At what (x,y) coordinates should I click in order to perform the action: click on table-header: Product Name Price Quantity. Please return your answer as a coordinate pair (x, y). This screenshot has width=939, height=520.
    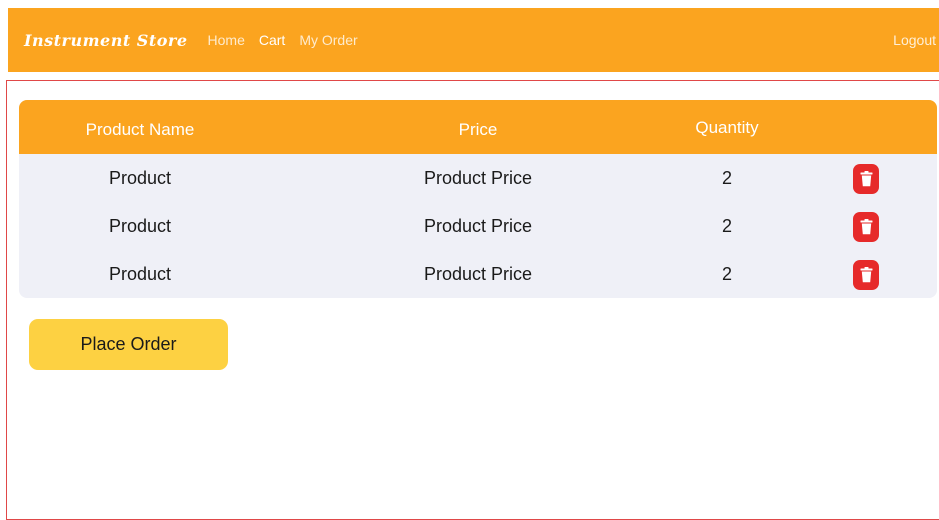
    Looking at the image, I should click on (478, 127).